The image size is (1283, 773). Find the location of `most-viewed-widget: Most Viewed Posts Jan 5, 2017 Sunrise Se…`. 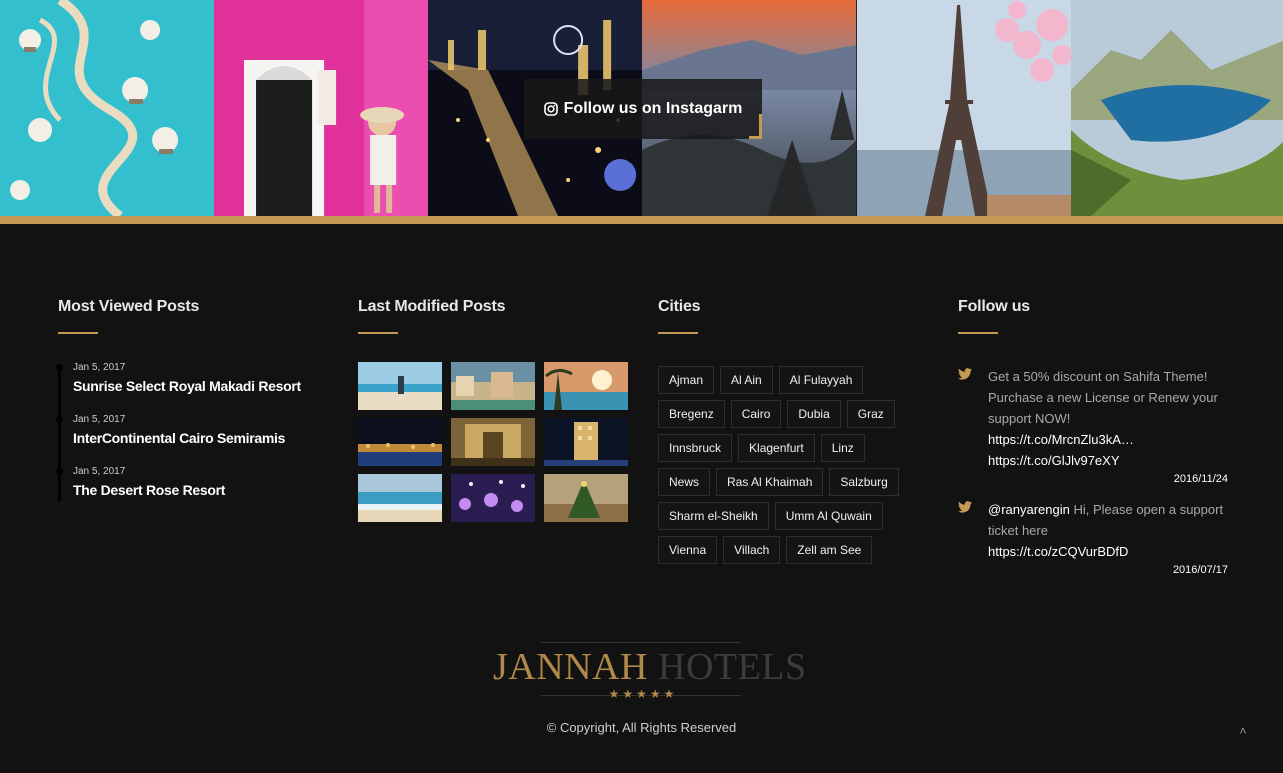

most-viewed-widget: Most Viewed Posts Jan 5, 2017 Sunrise Se… is located at coordinates (187, 408).